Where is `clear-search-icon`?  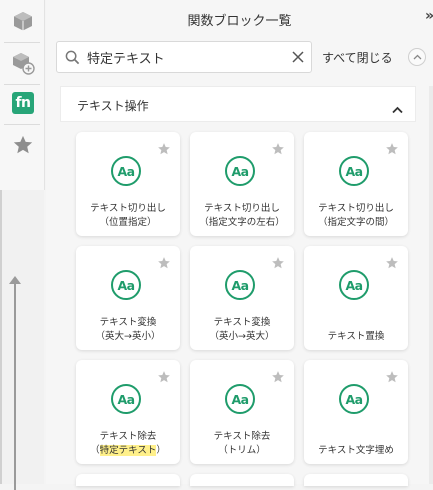 clear-search-icon is located at coordinates (298, 57).